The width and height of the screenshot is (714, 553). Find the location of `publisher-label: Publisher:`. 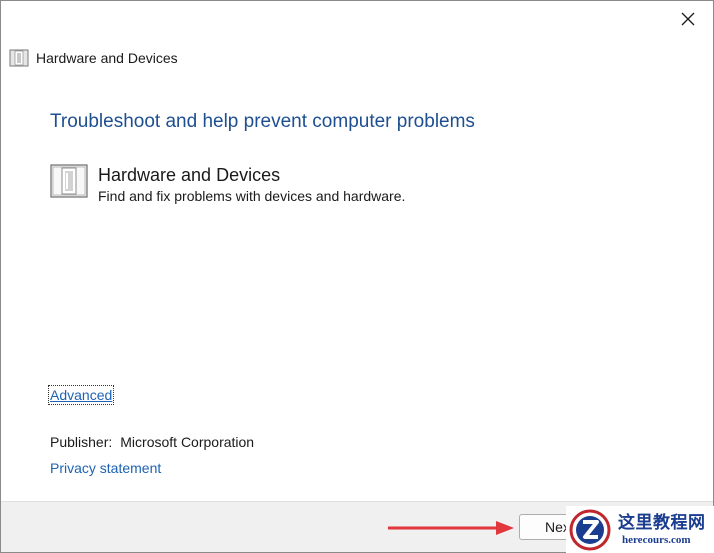

publisher-label: Publisher: is located at coordinates (81, 442).